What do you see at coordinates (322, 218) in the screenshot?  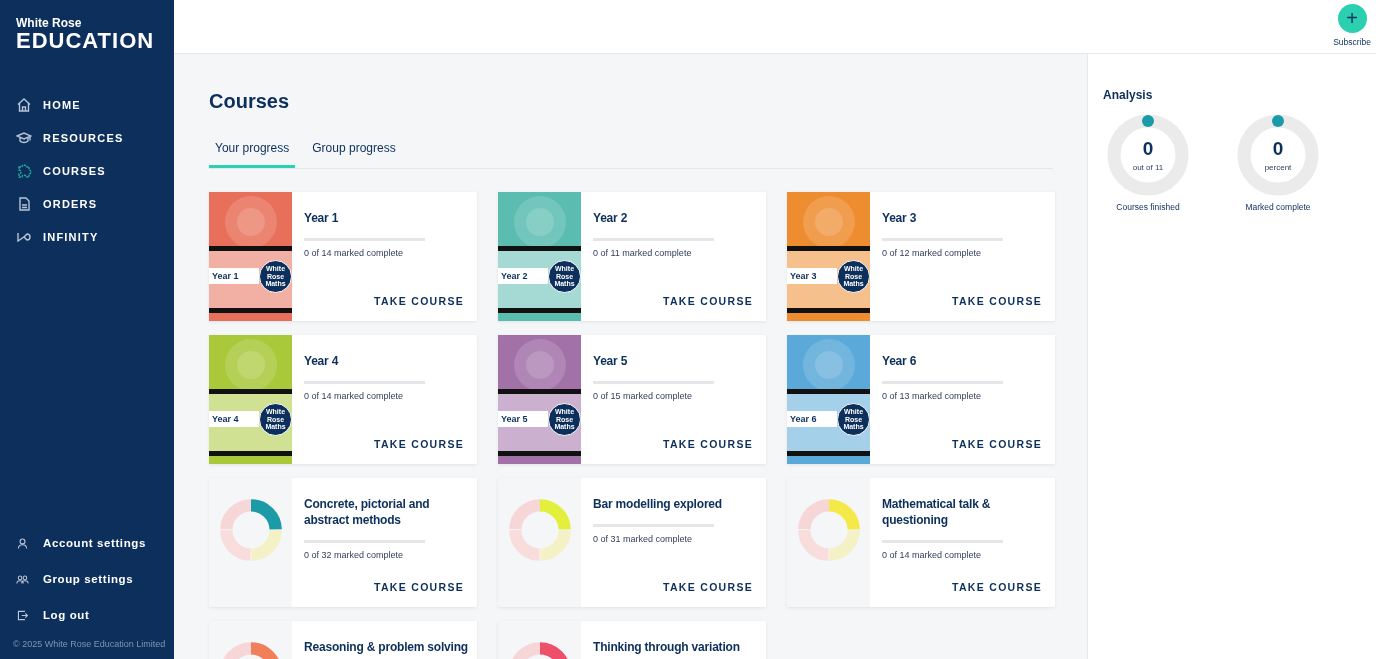 I see `course-title: Year 1` at bounding box center [322, 218].